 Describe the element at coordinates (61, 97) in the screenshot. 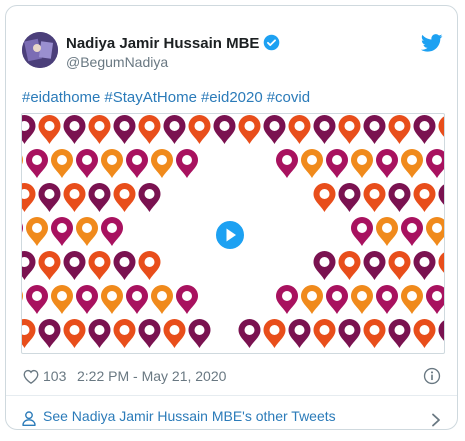

I see `hashtag-link: #eidathome` at that location.